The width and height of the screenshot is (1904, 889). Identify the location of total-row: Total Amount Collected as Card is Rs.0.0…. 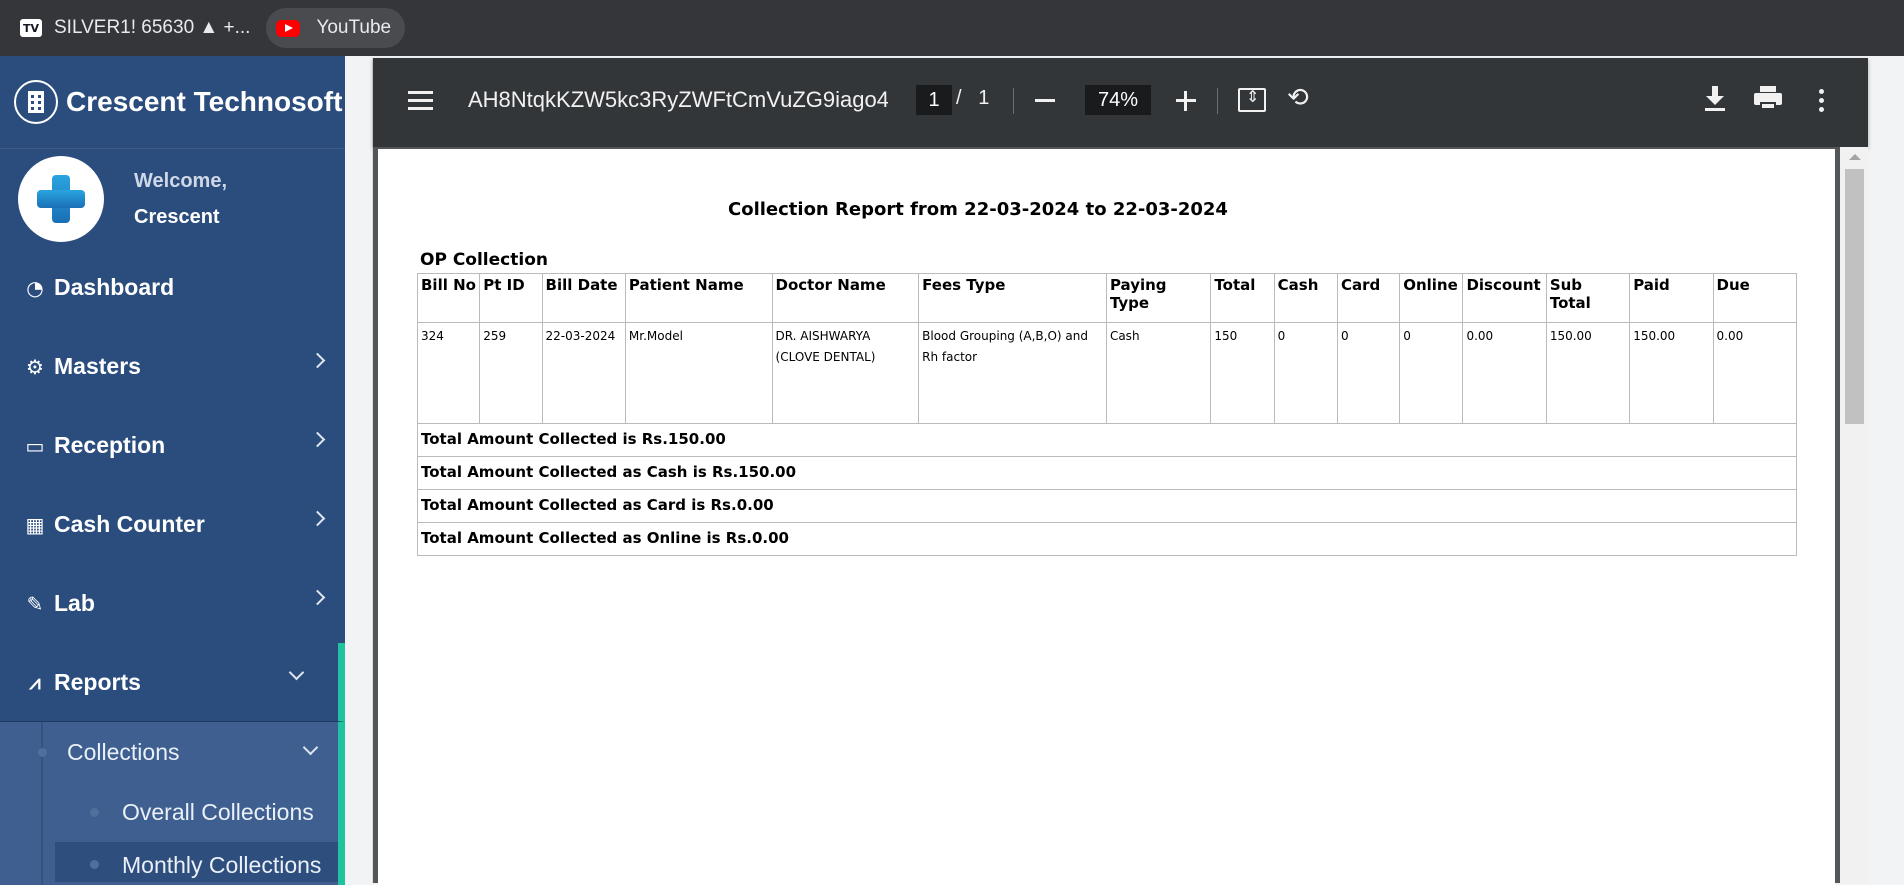
(1107, 506).